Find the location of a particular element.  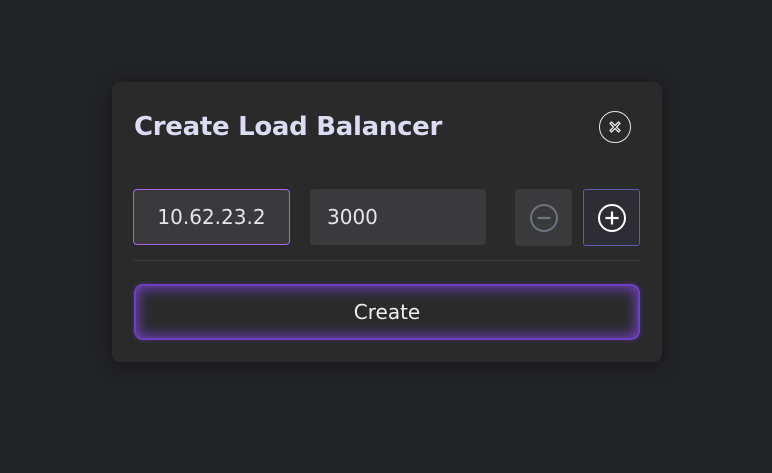

plus-circle-icon is located at coordinates (611, 217).